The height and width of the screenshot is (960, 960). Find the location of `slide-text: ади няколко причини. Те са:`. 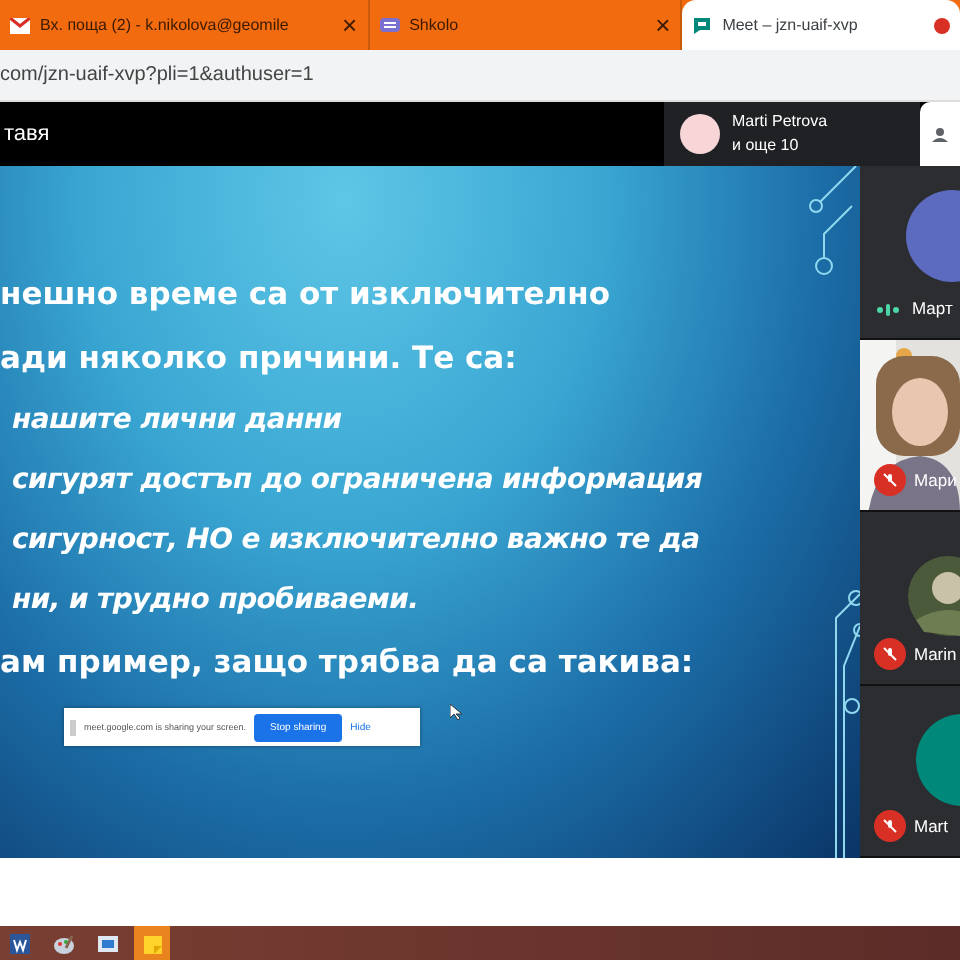

slide-text: ади няколко причини. Те са: is located at coordinates (259, 359).